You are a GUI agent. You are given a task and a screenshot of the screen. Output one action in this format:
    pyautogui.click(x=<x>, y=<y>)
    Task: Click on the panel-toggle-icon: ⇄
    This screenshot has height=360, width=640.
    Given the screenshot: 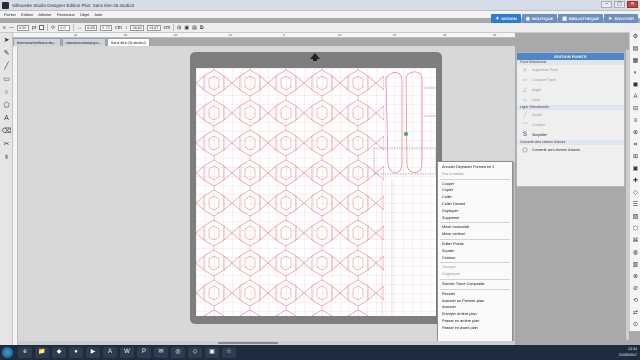 What is the action you would take?
    pyautogui.click(x=635, y=313)
    